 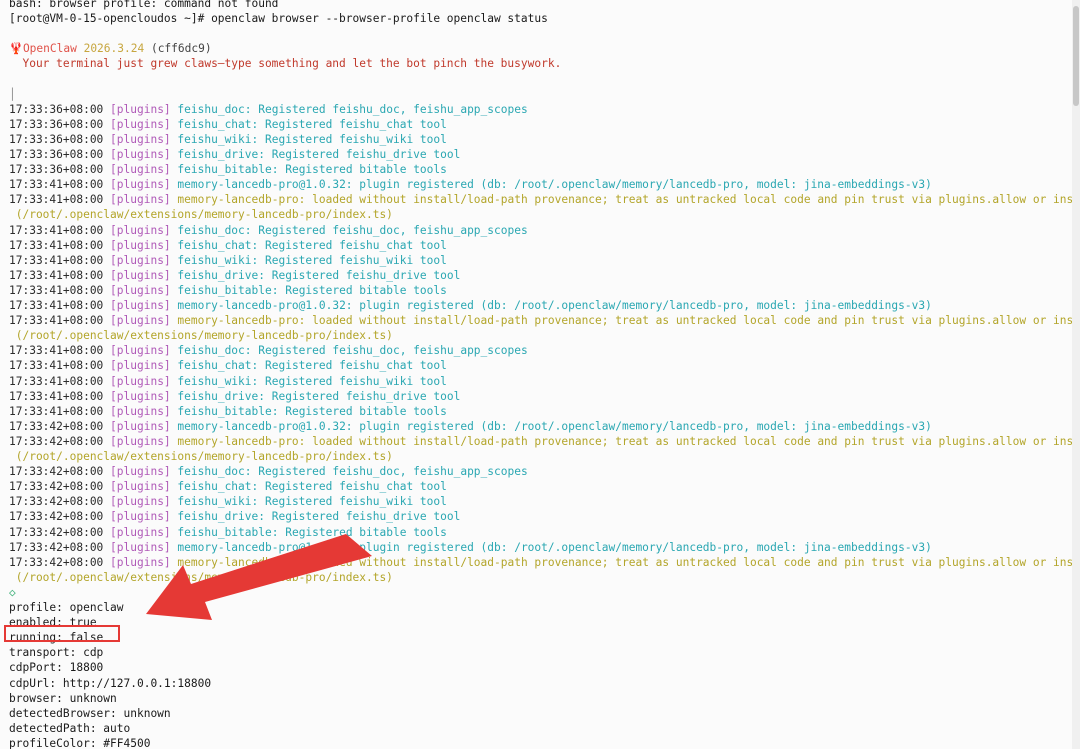 I want to click on terminal-line: │, so click(x=12, y=94).